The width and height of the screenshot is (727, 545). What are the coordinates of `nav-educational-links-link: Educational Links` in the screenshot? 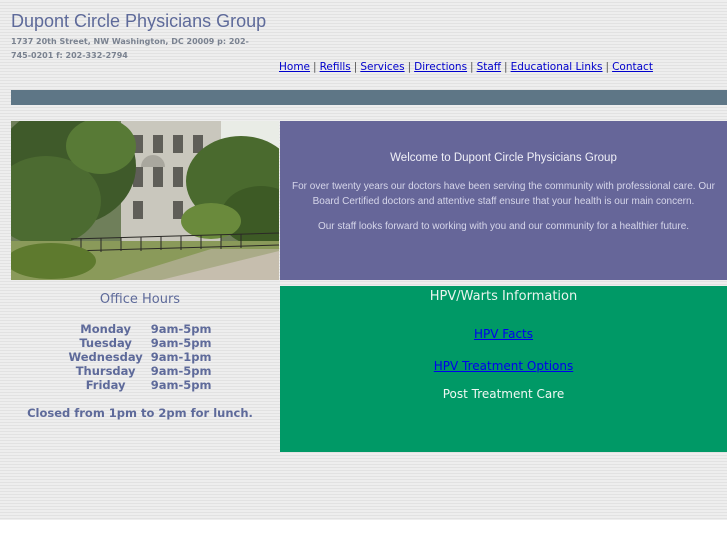 It's located at (557, 67).